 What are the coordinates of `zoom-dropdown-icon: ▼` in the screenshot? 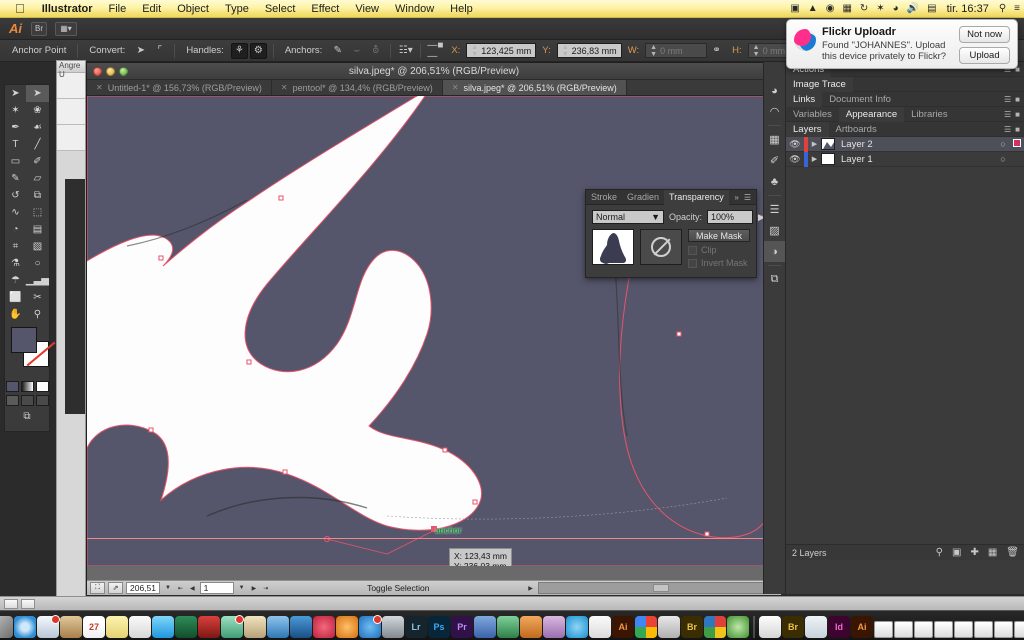 It's located at (168, 588).